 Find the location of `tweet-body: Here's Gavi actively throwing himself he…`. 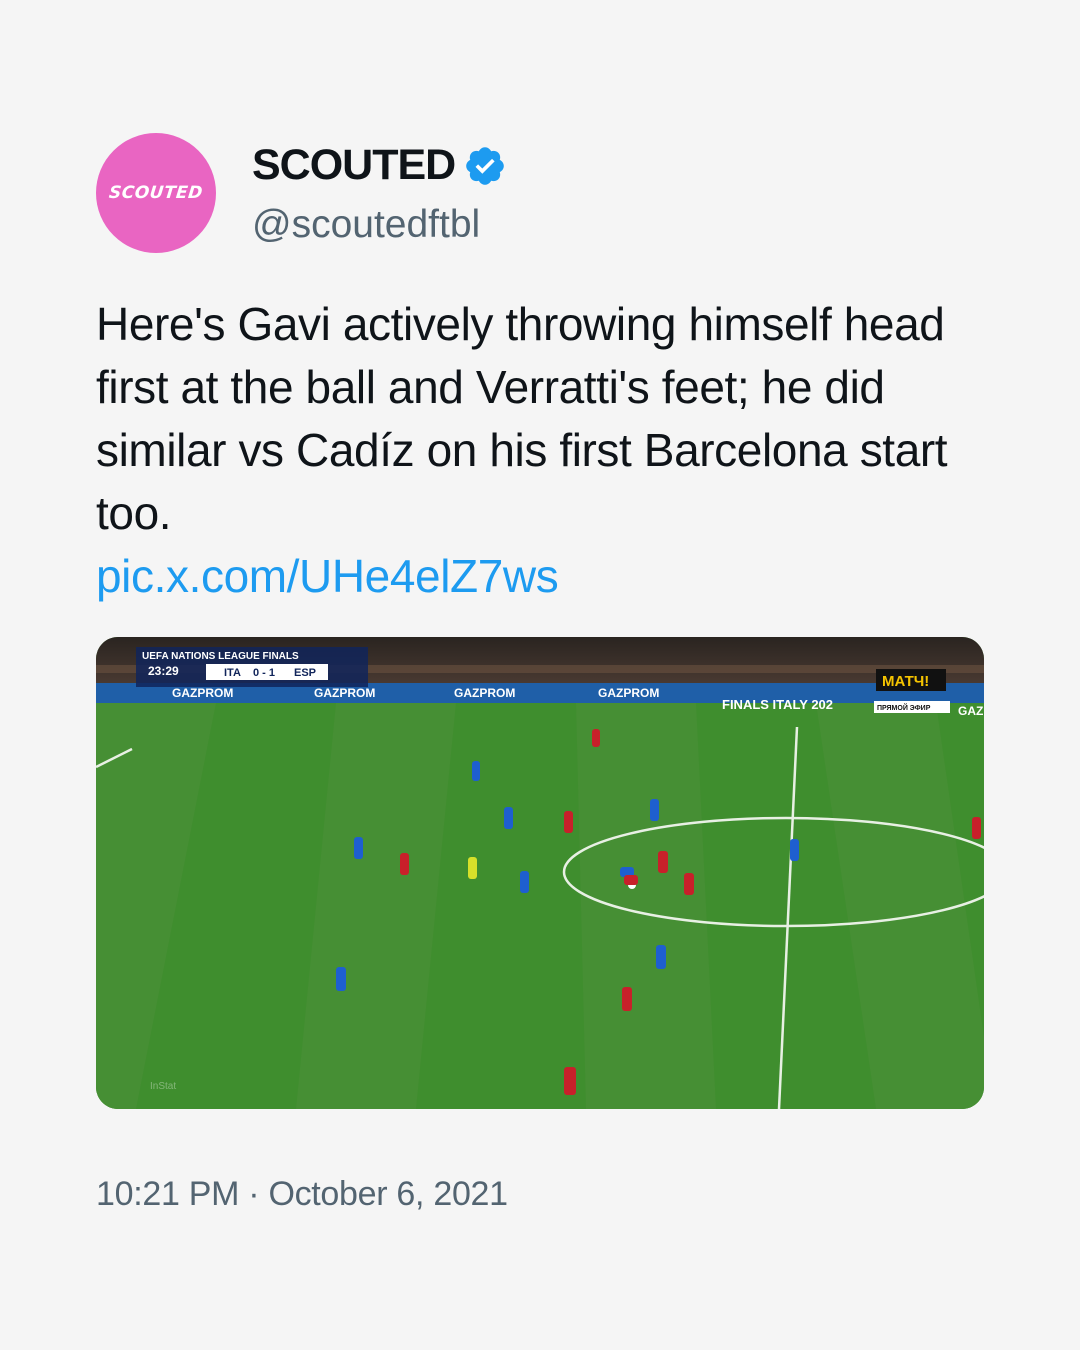

tweet-body: Here's Gavi actively throwing himself he… is located at coordinates (522, 418).